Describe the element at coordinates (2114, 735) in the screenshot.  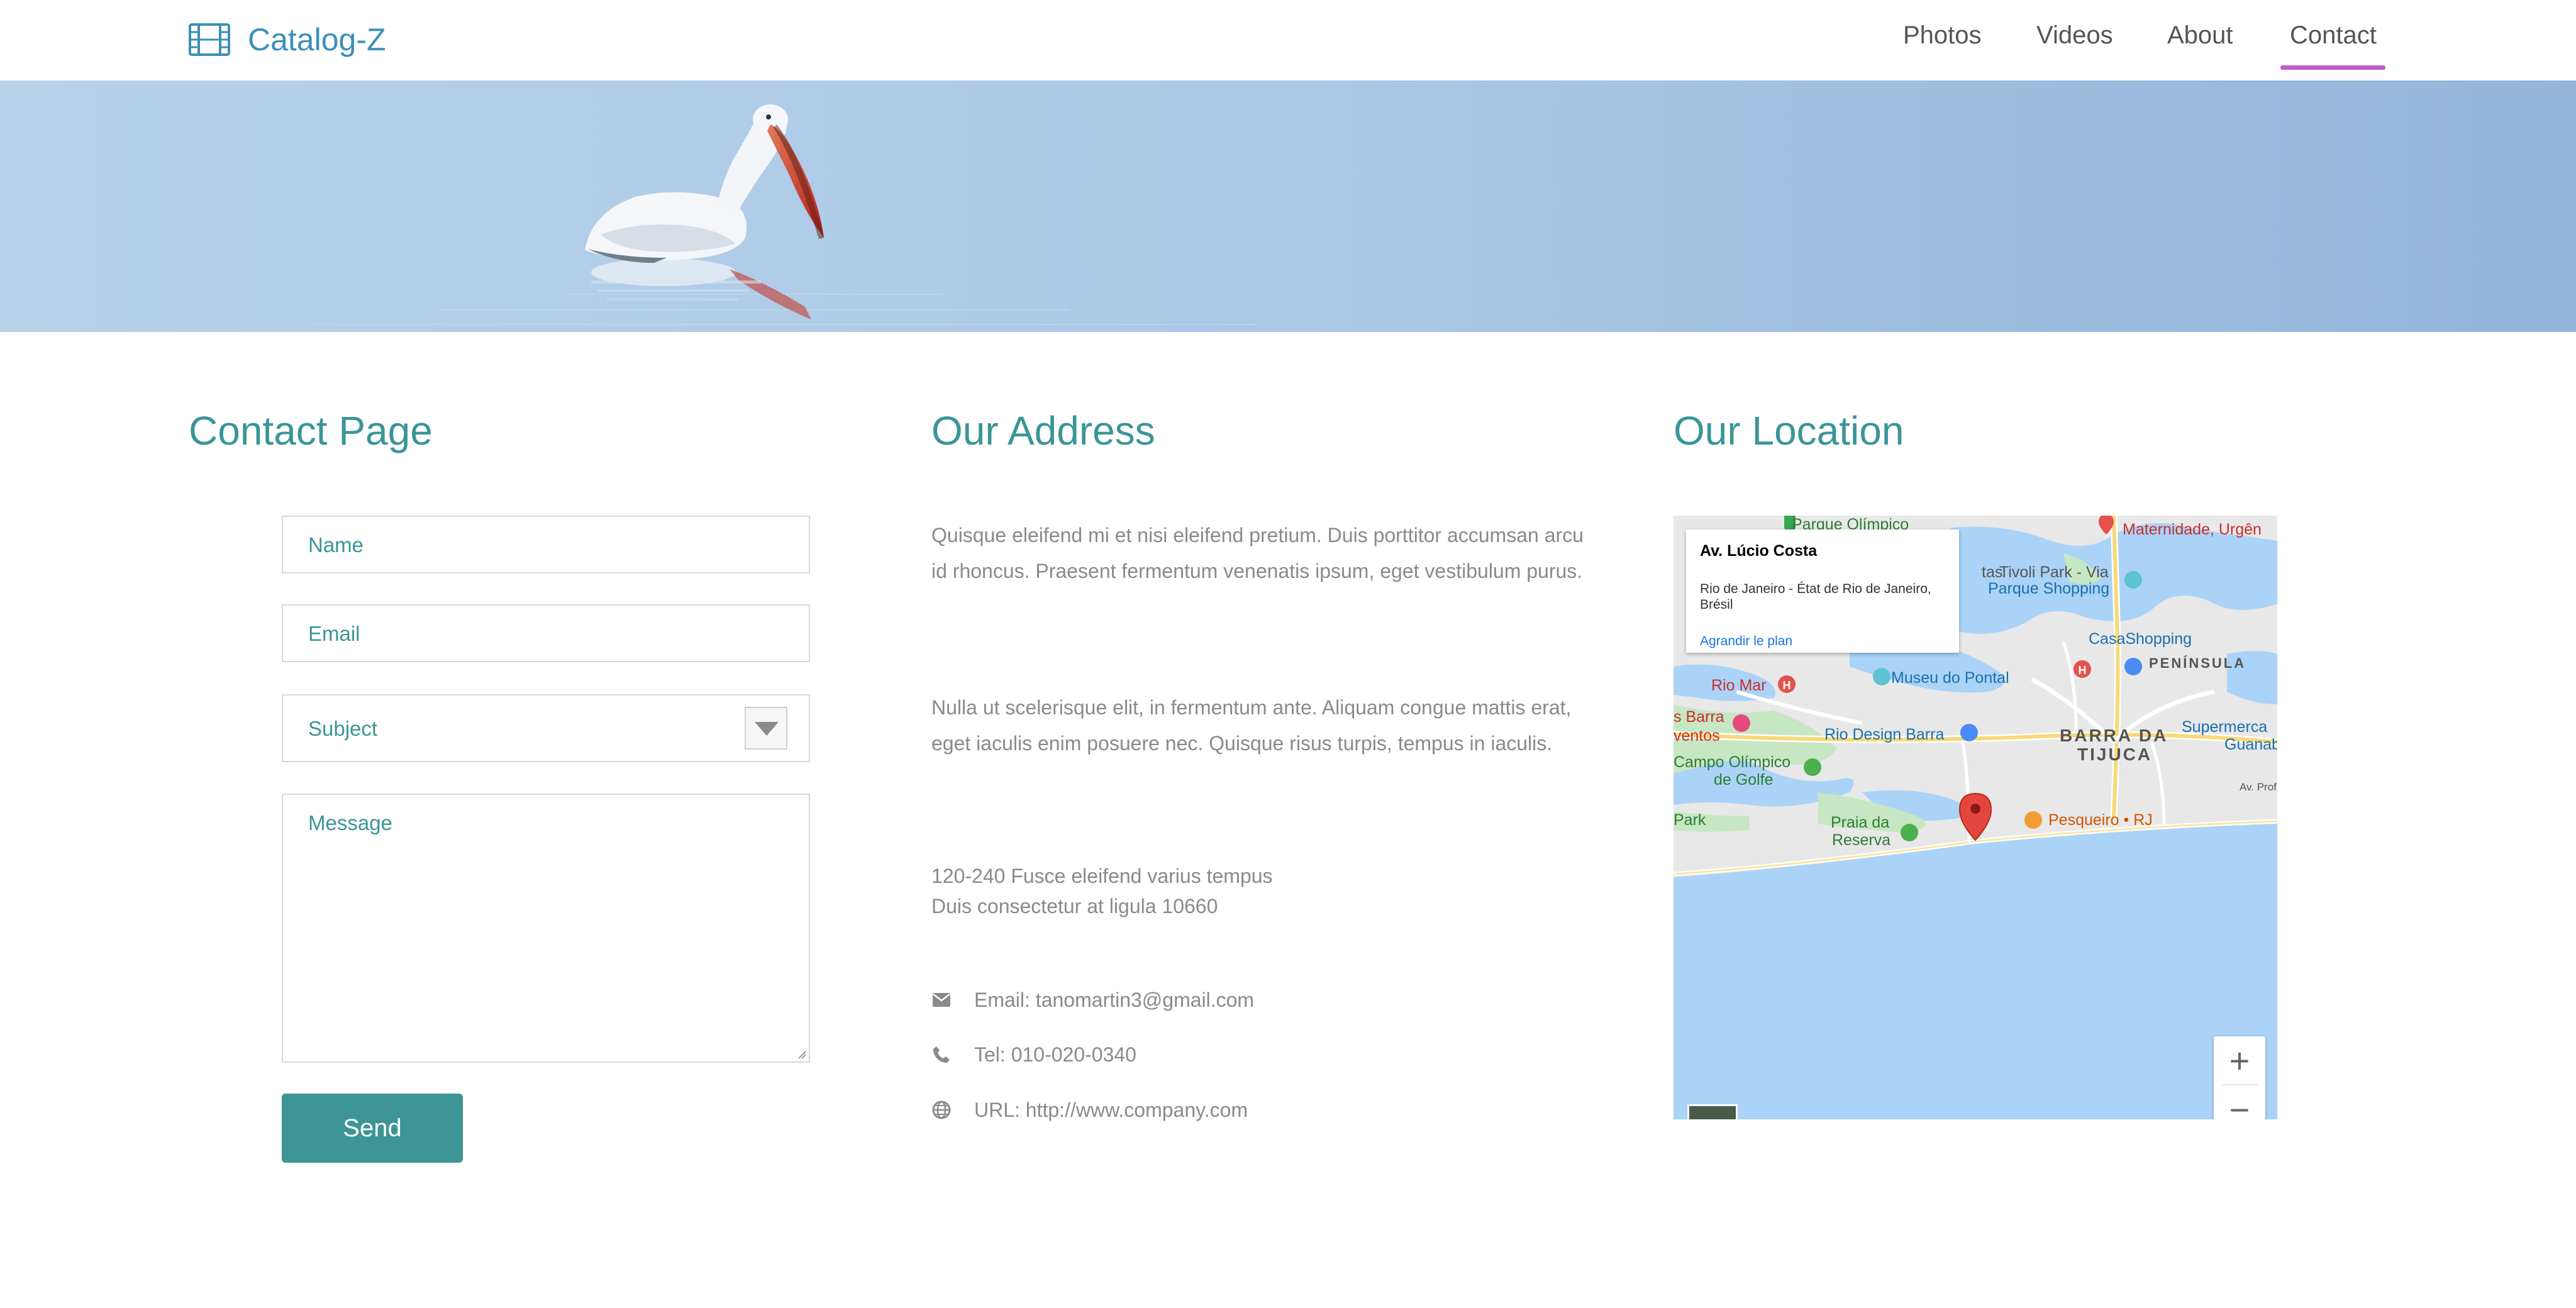
I see `map-label-barra-da: BARRA DA` at that location.